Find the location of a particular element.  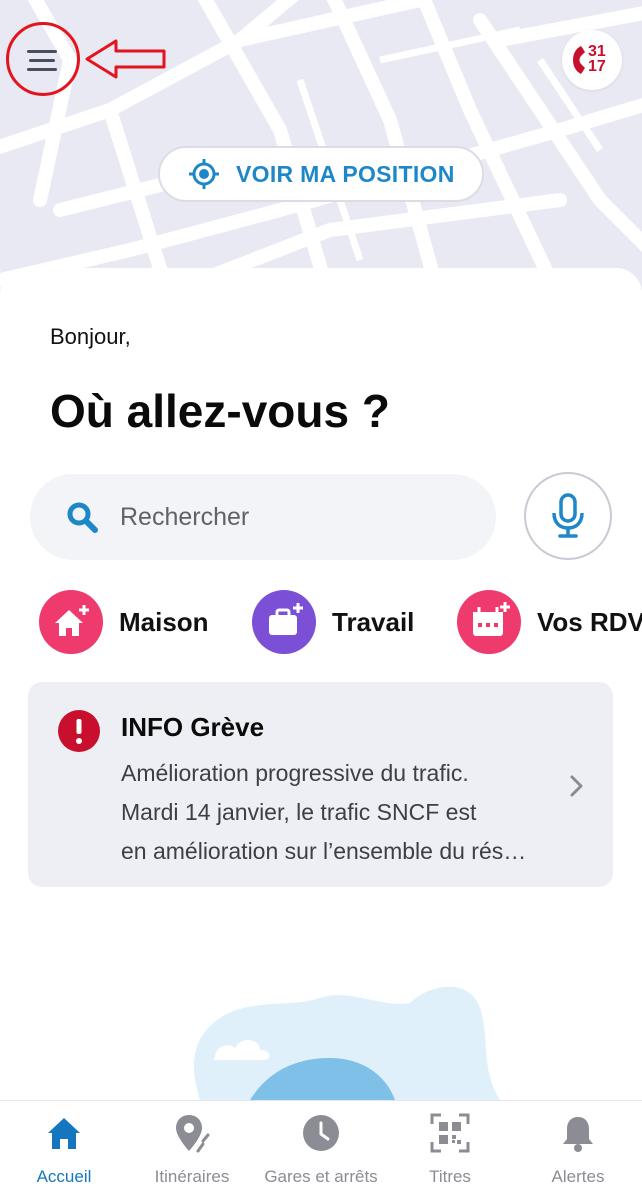

tab-stations: Gares et arrêts is located at coordinates (321, 1151).